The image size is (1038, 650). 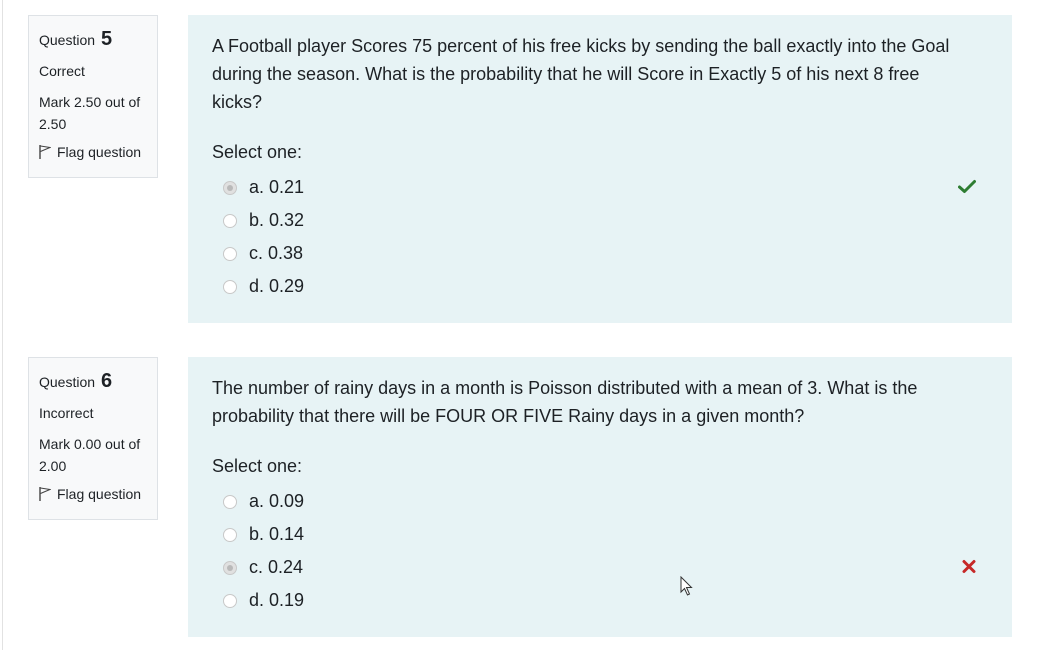 I want to click on answer-option-c: c. 0.24, so click(x=600, y=567).